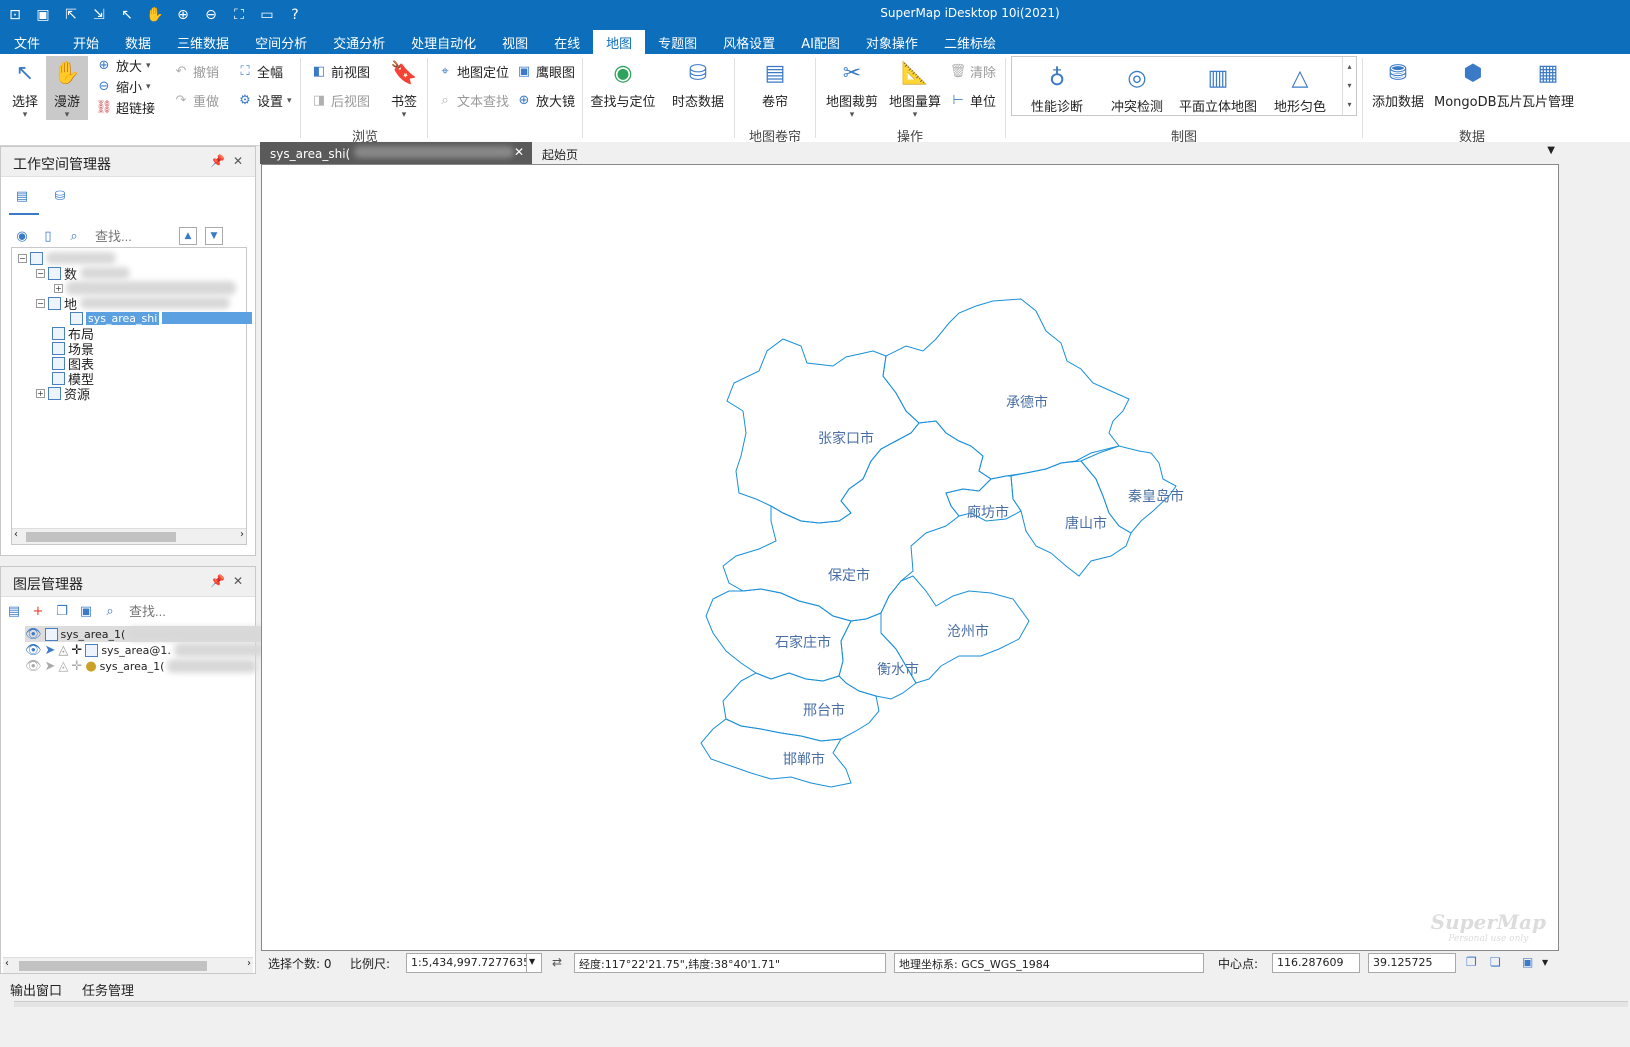 The width and height of the screenshot is (1630, 1047). What do you see at coordinates (915, 89) in the screenshot?
I see `map-measure-button: 📐 地图量算 ▾` at bounding box center [915, 89].